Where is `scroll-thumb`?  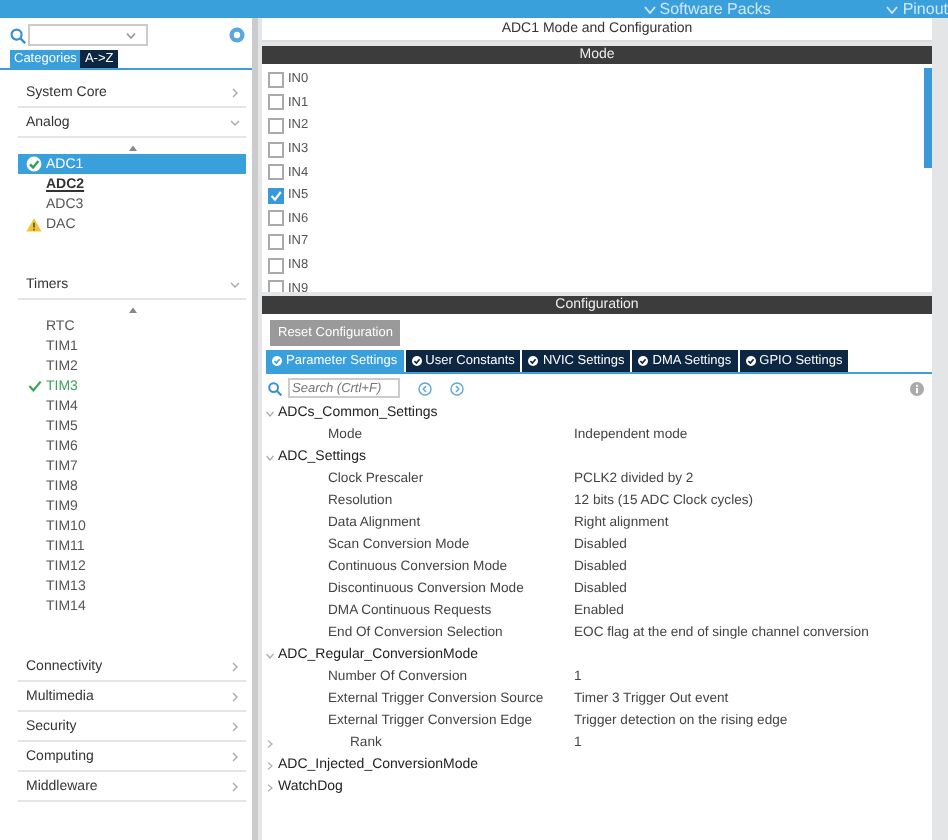 scroll-thumb is located at coordinates (928, 118).